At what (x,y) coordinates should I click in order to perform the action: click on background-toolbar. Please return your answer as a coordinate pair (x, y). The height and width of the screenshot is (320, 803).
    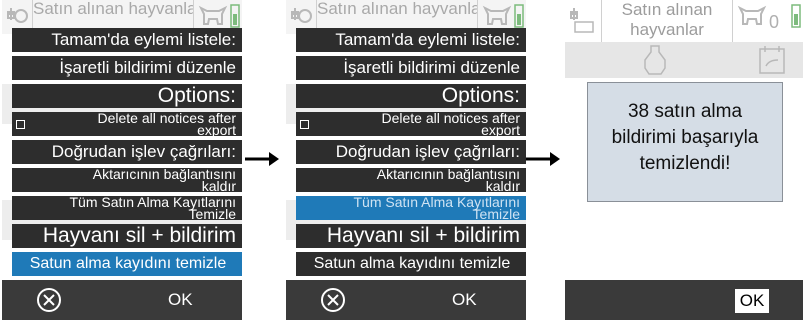
    Looking at the image, I should click on (684, 60).